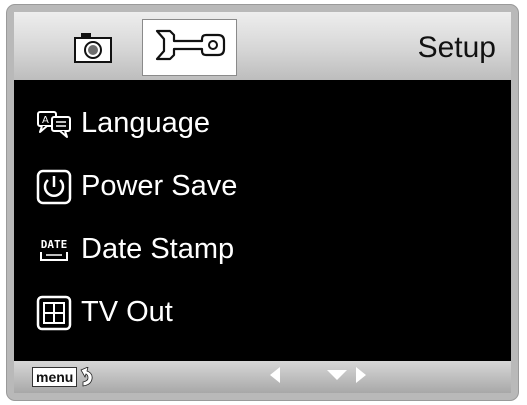  What do you see at coordinates (262, 123) in the screenshot?
I see `menu-item-language: A Language` at bounding box center [262, 123].